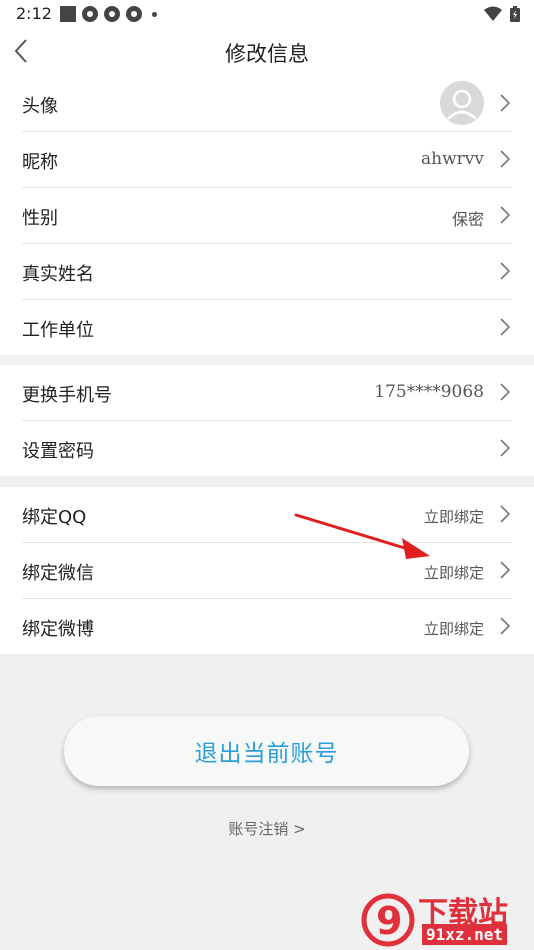 The height and width of the screenshot is (950, 534). I want to click on row-label: 真实姓名, so click(58, 274).